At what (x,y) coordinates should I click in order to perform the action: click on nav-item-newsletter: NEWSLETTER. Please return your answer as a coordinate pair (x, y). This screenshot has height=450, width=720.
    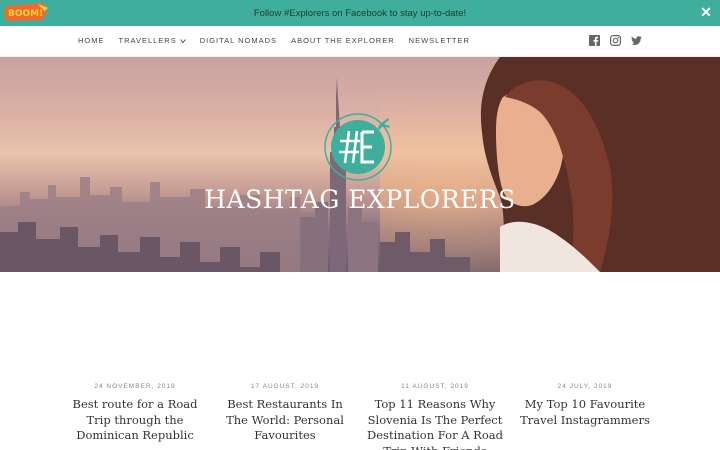
    Looking at the image, I should click on (439, 40).